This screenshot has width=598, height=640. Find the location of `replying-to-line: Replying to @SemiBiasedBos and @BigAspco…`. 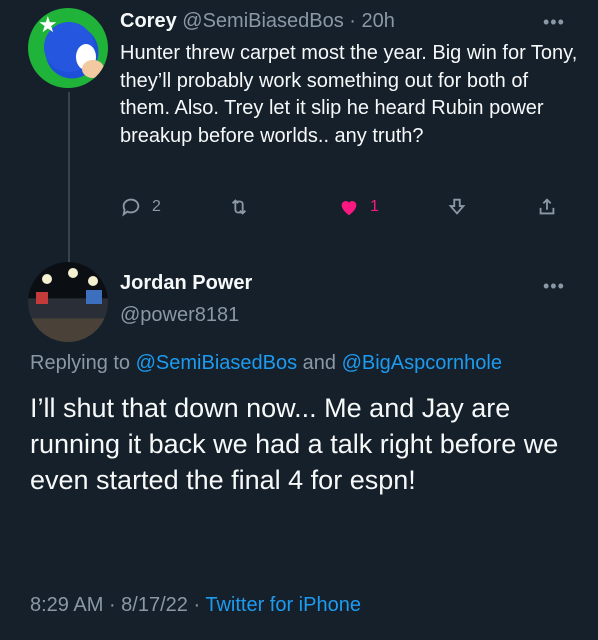

replying-to-line: Replying to @SemiBiasedBos and @BigAspco… is located at coordinates (266, 363).